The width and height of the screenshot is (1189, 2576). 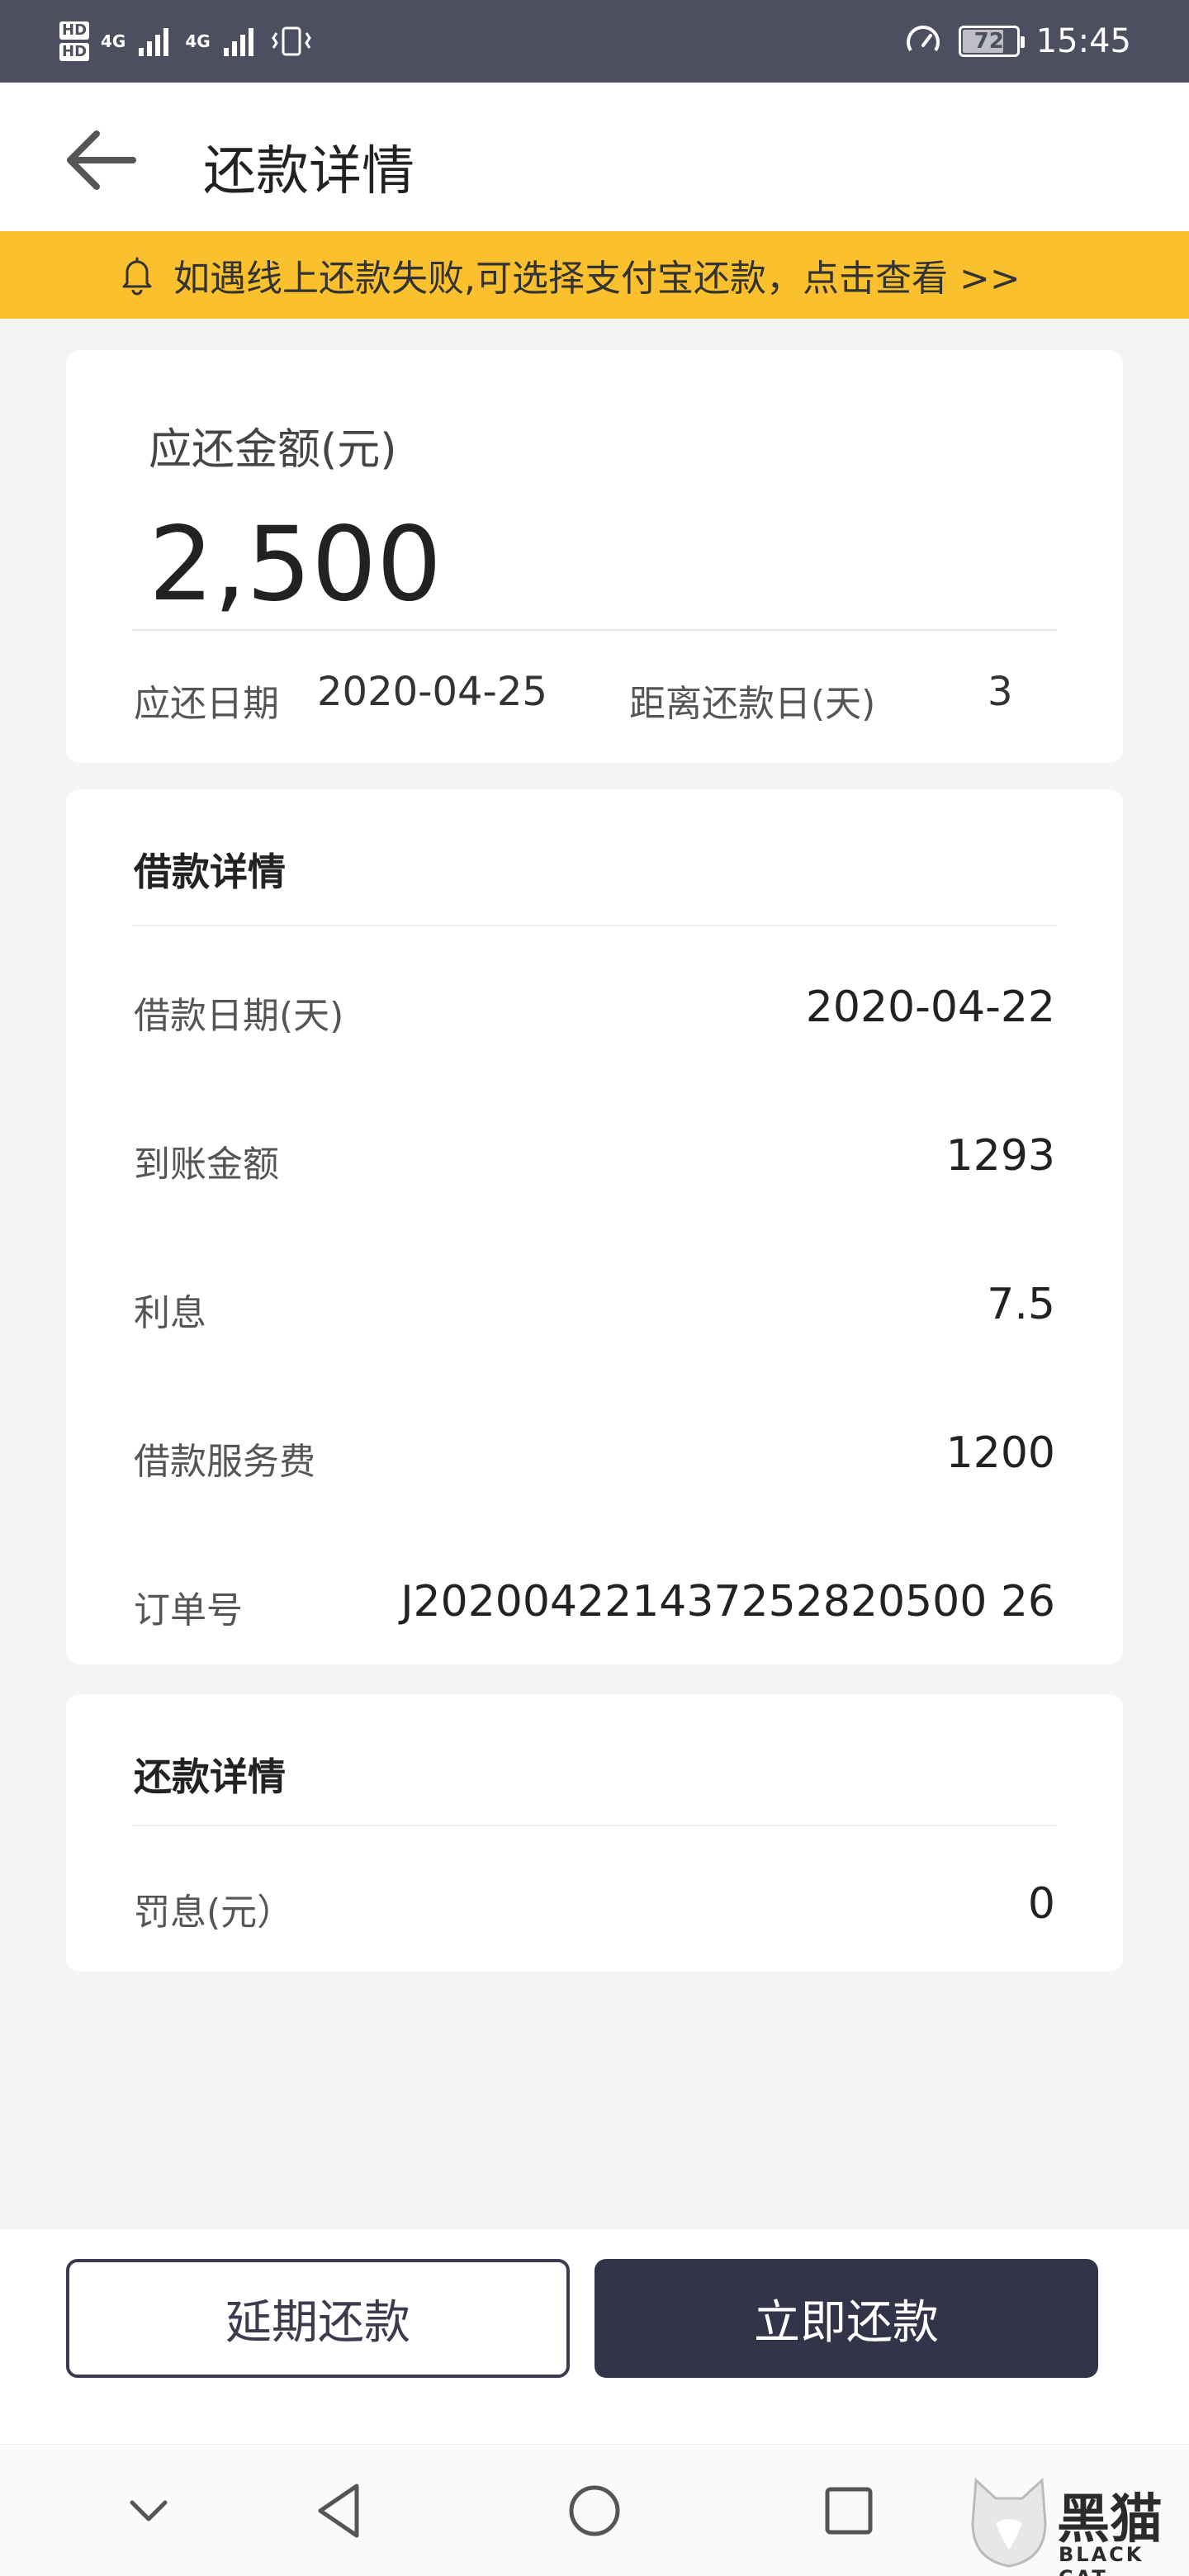 I want to click on watermark-brand: 黑猫, so click(x=1110, y=2519).